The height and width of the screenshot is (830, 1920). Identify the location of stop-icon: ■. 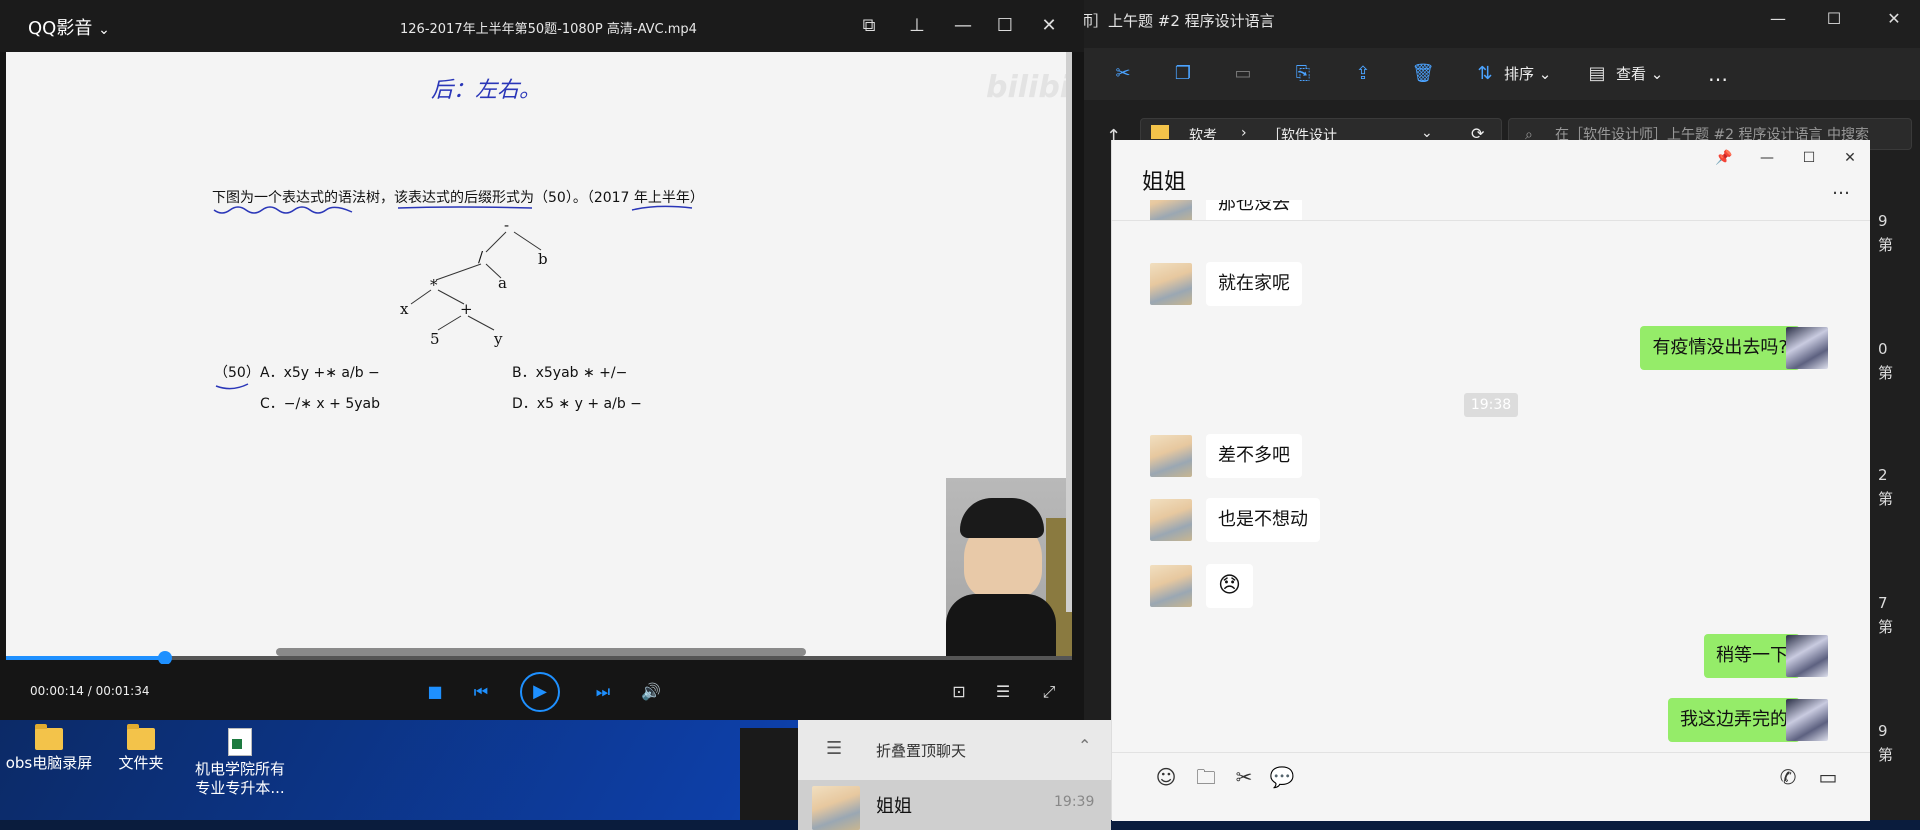
(435, 692).